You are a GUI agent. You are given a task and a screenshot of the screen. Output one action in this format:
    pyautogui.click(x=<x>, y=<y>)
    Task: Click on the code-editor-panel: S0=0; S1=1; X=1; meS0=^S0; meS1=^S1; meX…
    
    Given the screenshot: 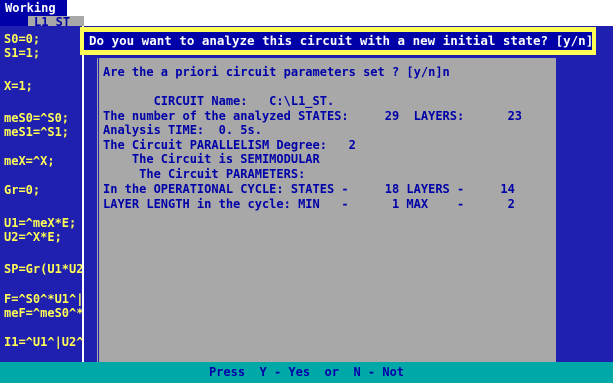 What is the action you would take?
    pyautogui.click(x=42, y=194)
    